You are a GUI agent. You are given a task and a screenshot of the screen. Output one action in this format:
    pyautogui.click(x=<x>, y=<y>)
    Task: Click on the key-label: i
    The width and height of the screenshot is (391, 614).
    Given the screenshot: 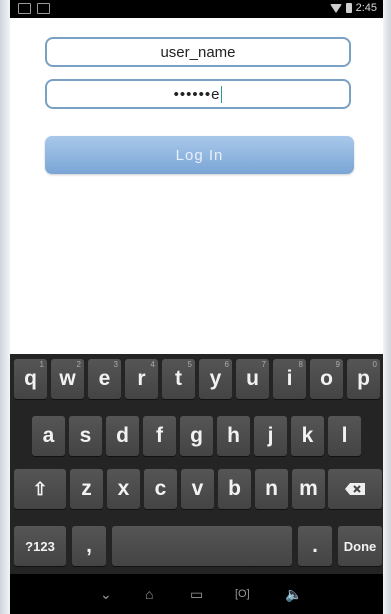 What is the action you would take?
    pyautogui.click(x=289, y=378)
    